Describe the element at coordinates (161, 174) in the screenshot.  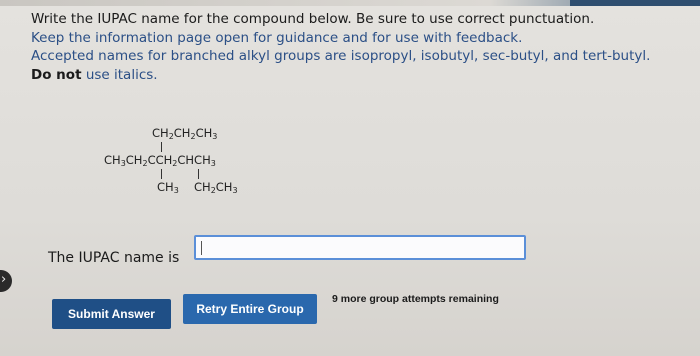
I see `bond-bottom-left` at that location.